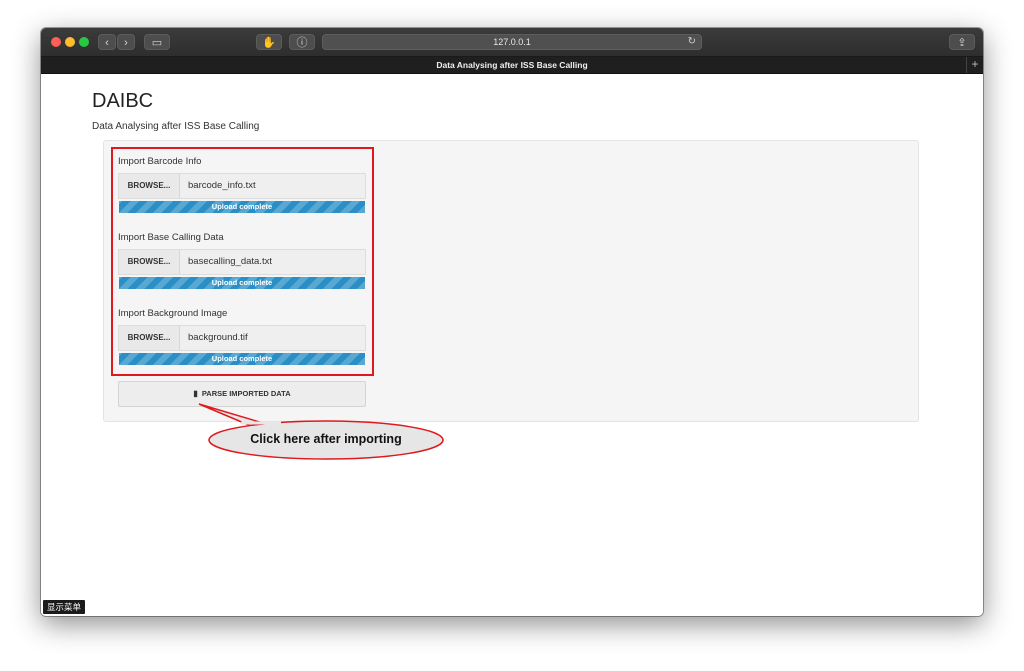 The width and height of the screenshot is (1024, 671). I want to click on extension-button-1: ✋, so click(269, 42).